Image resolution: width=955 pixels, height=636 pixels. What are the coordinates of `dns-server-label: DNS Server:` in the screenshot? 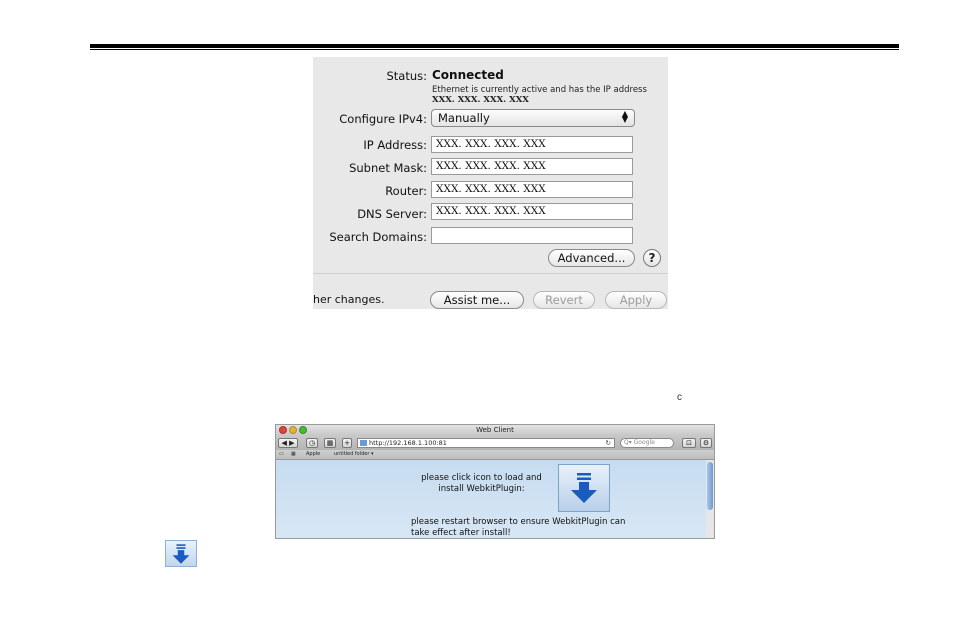 It's located at (392, 214).